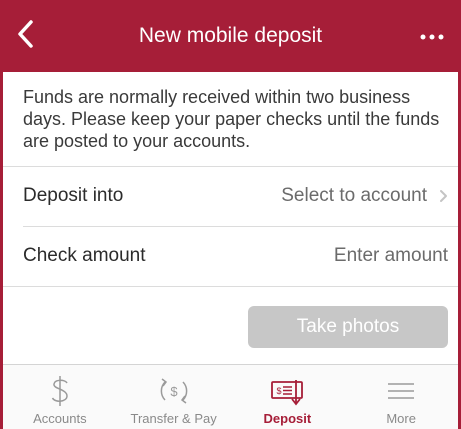 This screenshot has height=429, width=461. Describe the element at coordinates (391, 256) in the screenshot. I see `check-amount-input: Enter amount` at that location.